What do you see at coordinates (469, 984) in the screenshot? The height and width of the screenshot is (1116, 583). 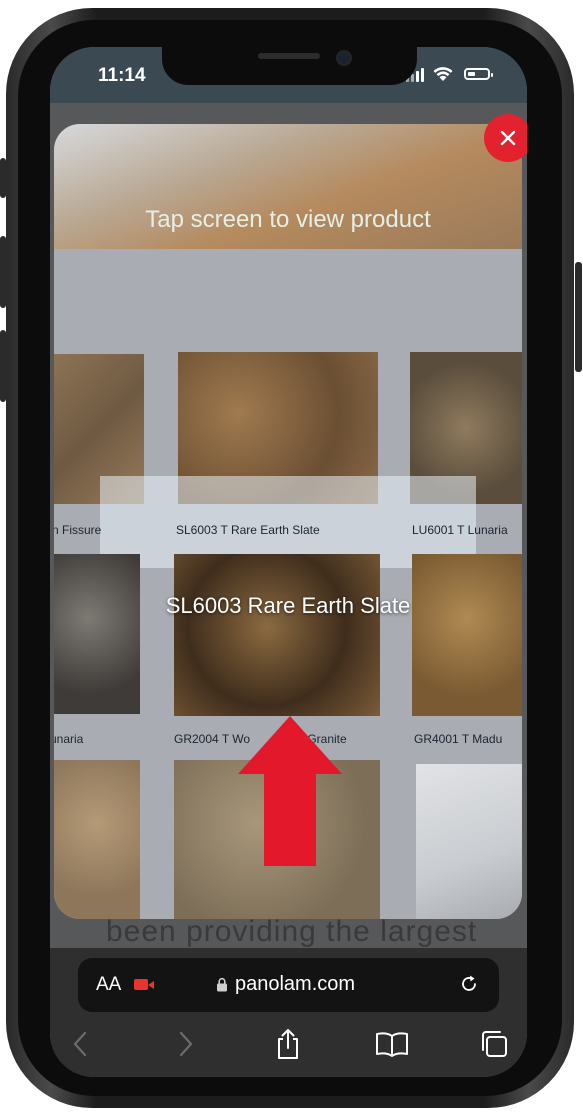 I see `reload-icon` at bounding box center [469, 984].